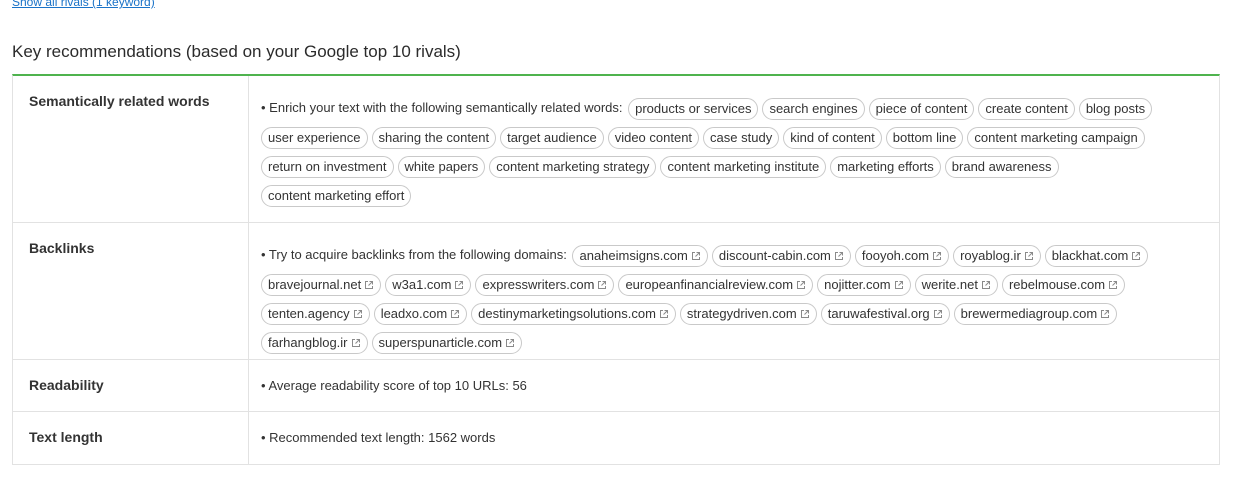 Image resolution: width=1240 pixels, height=492 pixels. What do you see at coordinates (545, 284) in the screenshot?
I see `backlink-domain-chip: expresswriters.com` at bounding box center [545, 284].